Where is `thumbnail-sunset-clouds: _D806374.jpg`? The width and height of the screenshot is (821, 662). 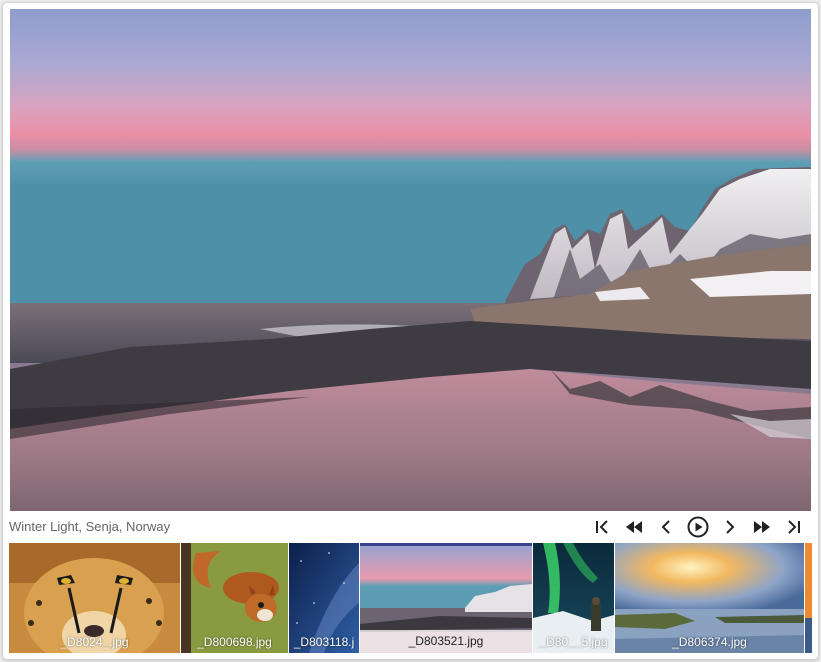
thumbnail-sunset-clouds: _D806374.jpg is located at coordinates (709, 598).